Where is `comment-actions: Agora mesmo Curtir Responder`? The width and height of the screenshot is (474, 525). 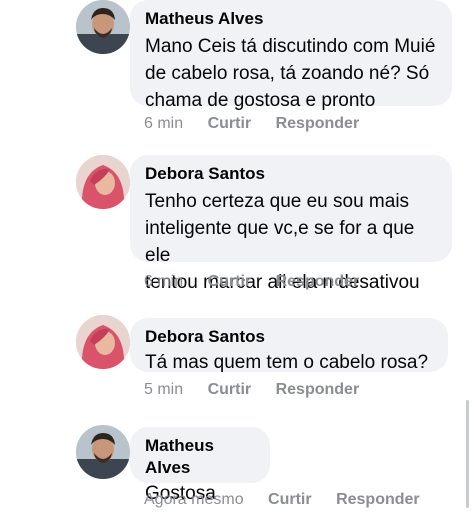
comment-actions: Agora mesmo Curtir Responder is located at coordinates (292, 500).